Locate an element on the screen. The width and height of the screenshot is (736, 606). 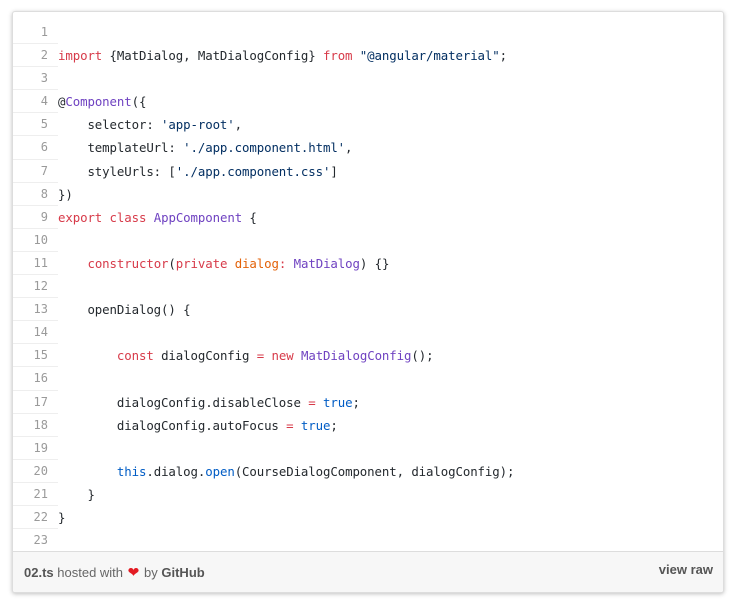
code-token: ) {} is located at coordinates (374, 263).